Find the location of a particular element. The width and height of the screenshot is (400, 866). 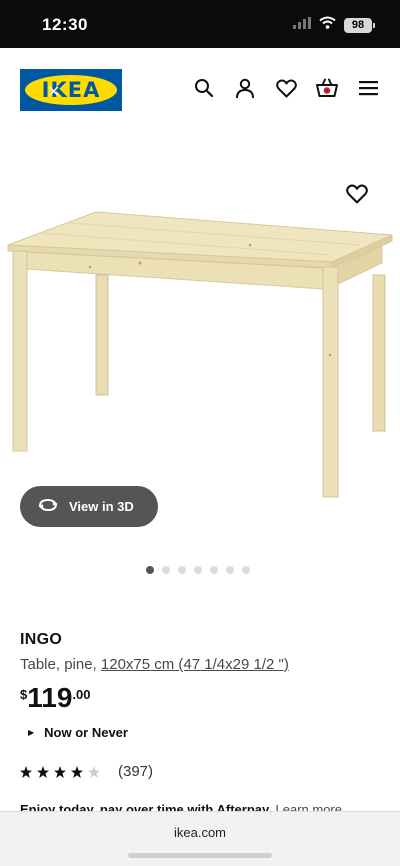

product-type: Table, pine, is located at coordinates (60, 664).